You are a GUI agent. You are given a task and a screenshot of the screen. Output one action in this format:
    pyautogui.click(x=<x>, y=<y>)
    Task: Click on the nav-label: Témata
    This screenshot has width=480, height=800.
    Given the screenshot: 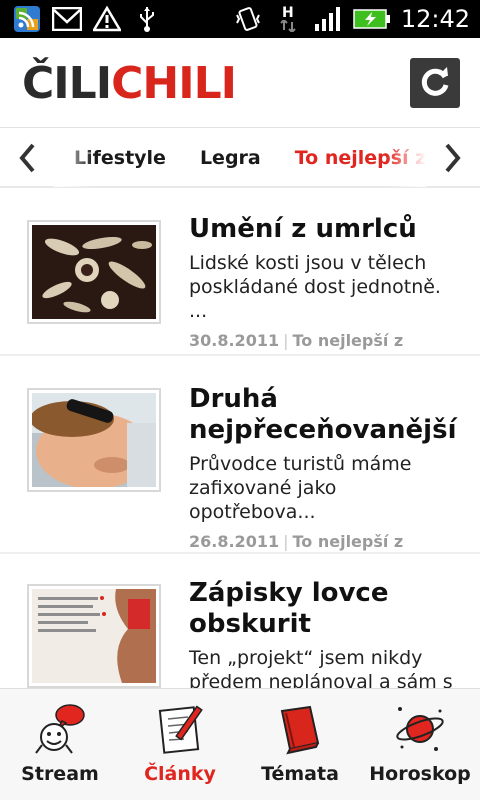 What is the action you would take?
    pyautogui.click(x=300, y=774)
    